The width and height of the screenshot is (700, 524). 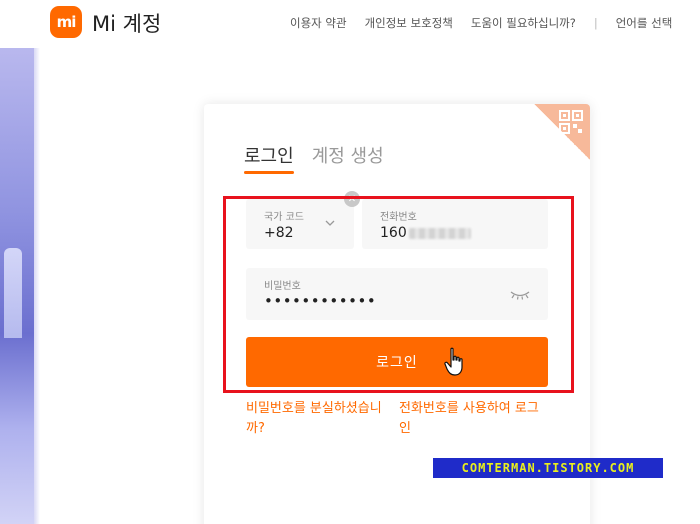 I want to click on nav-terms-link: 이용자 약관, so click(x=318, y=23).